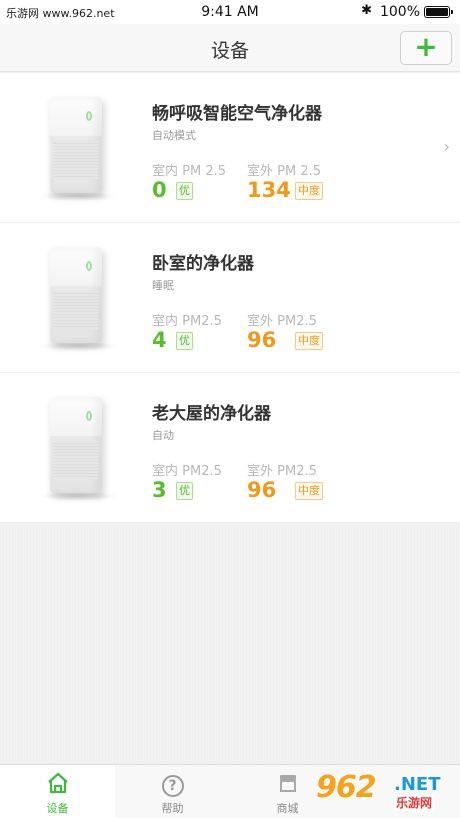  I want to click on battery-percent: 100%, so click(399, 12).